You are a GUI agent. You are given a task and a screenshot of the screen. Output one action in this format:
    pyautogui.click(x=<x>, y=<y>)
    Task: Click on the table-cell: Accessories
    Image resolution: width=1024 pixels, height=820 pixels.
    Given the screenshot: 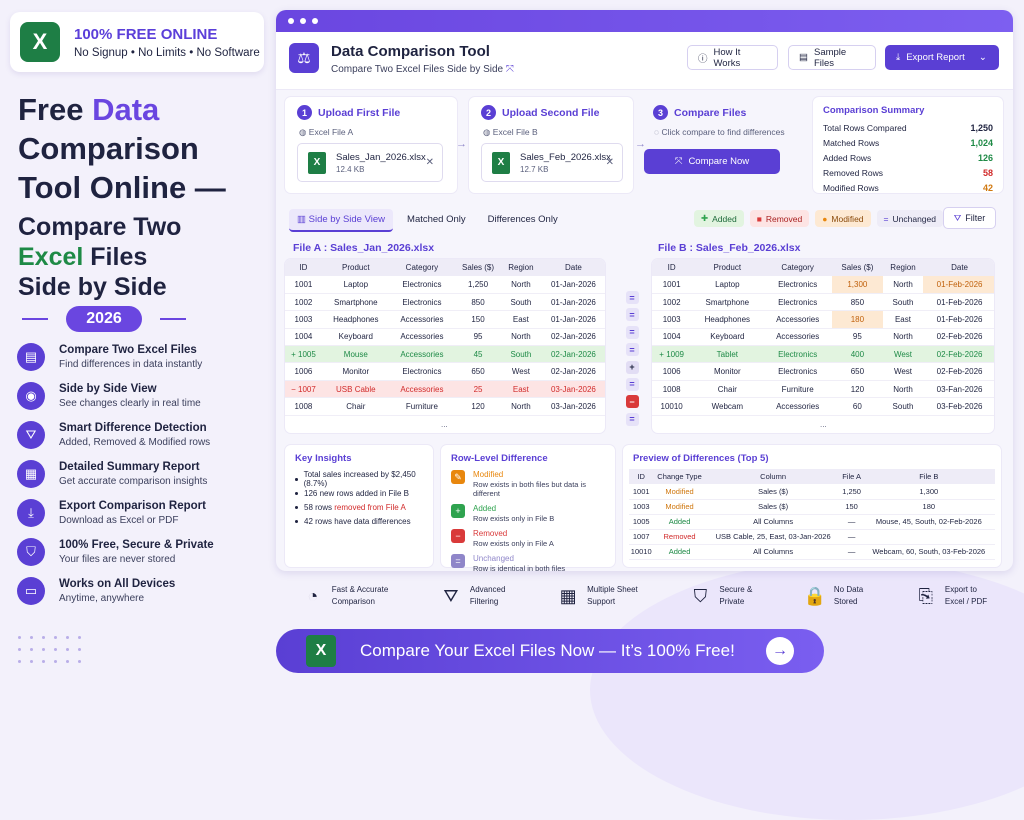 What is the action you would take?
    pyautogui.click(x=422, y=337)
    